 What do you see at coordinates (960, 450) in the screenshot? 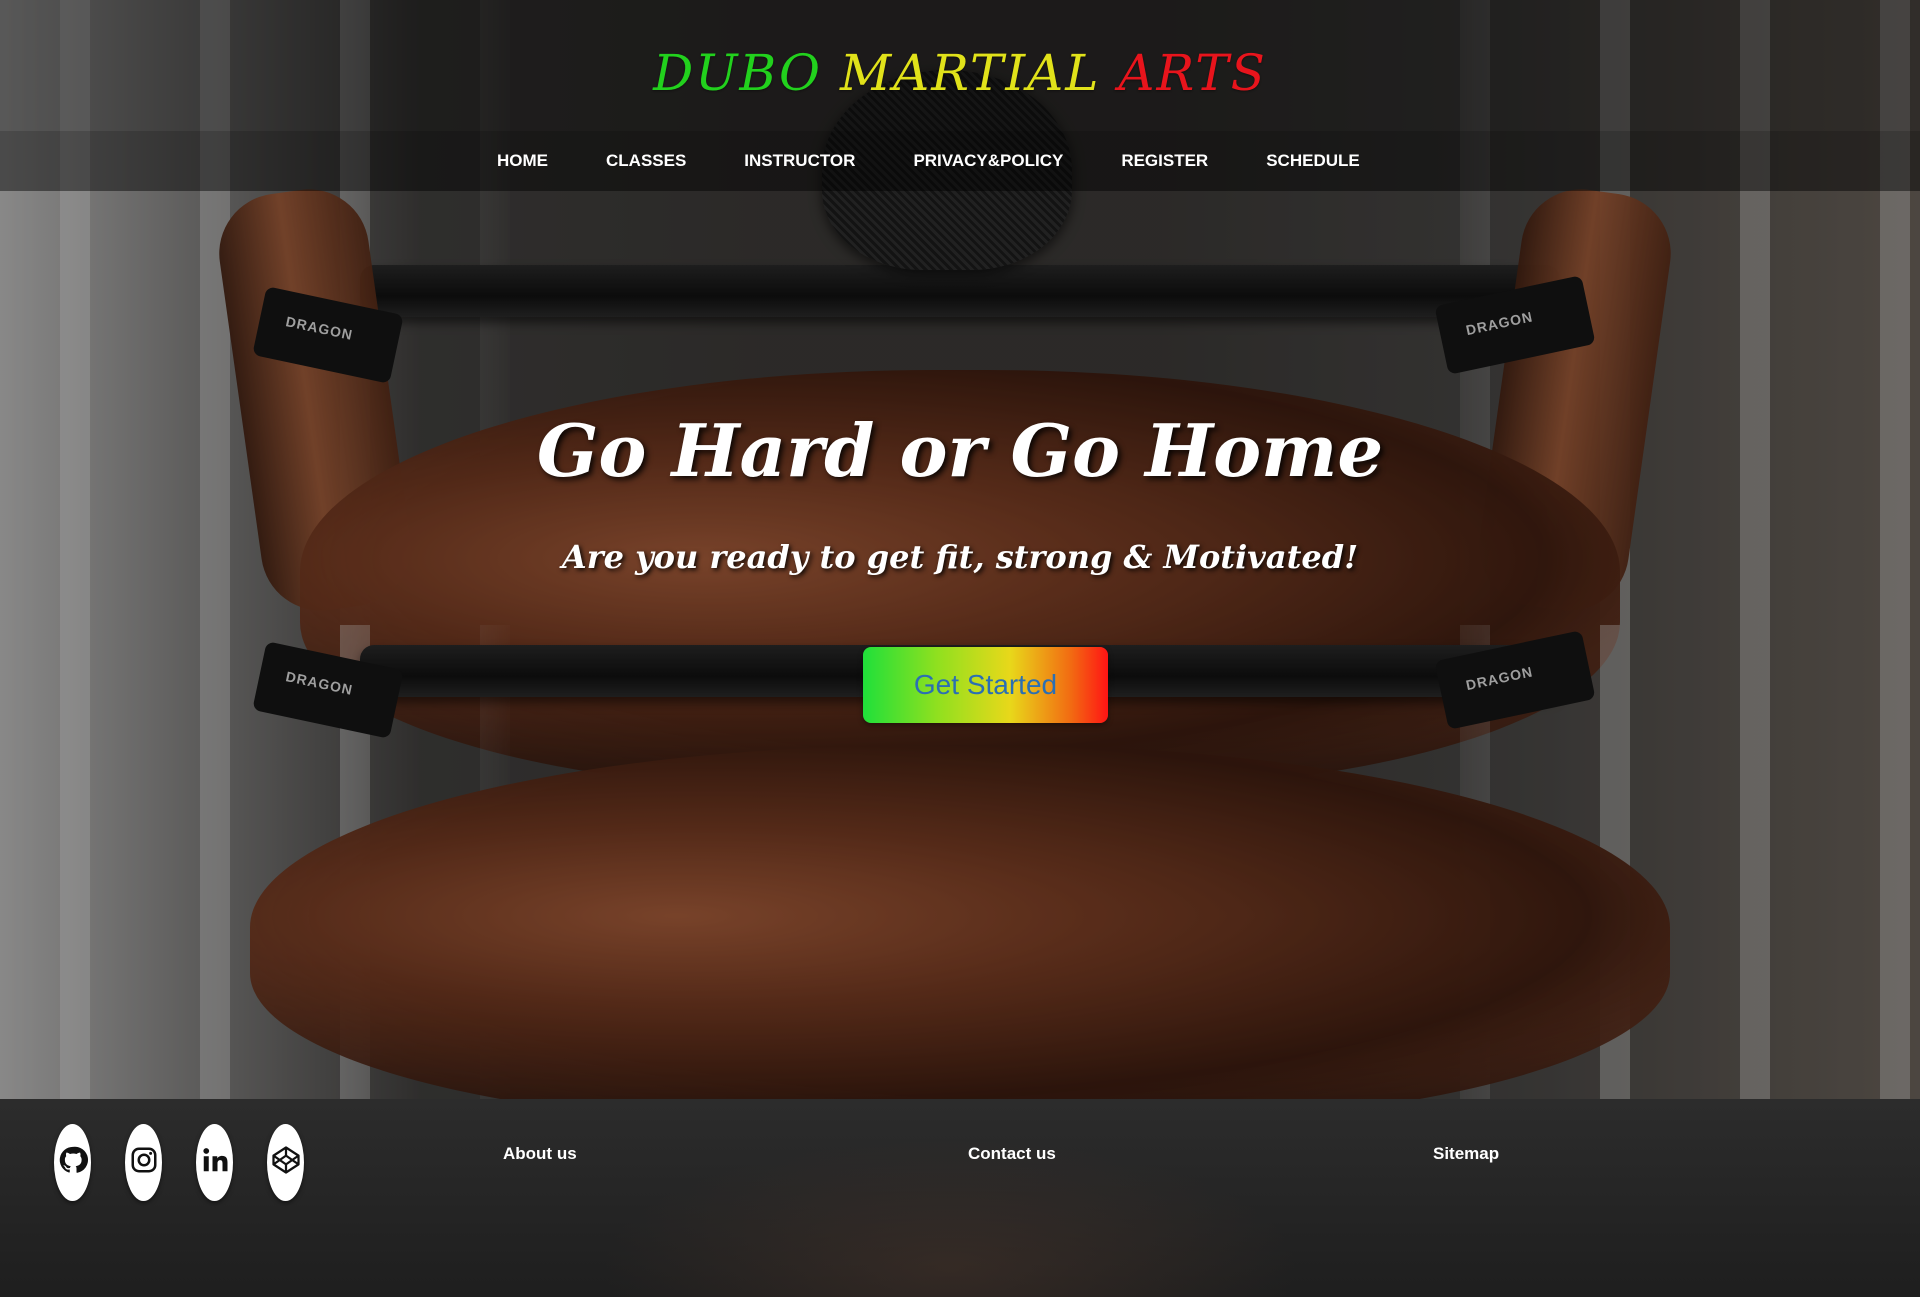
I see `hero-title: Go Hard or Go Home` at bounding box center [960, 450].